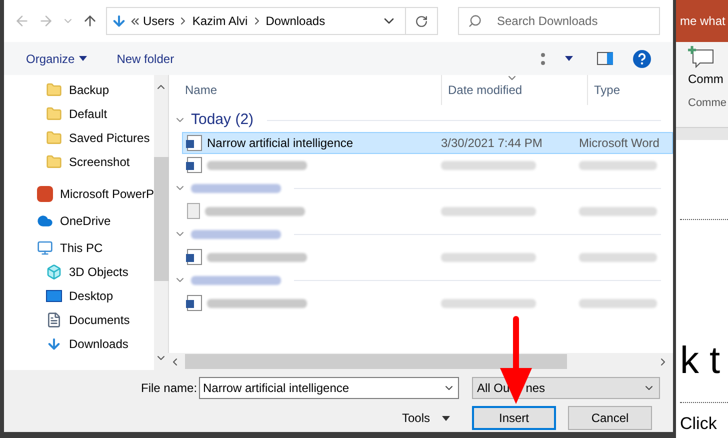 This screenshot has width=728, height=438. Describe the element at coordinates (427, 143) in the screenshot. I see `file-row: Narrow artificial intelligence 3/30/2021 7:44 PM Microsoft Word` at that location.